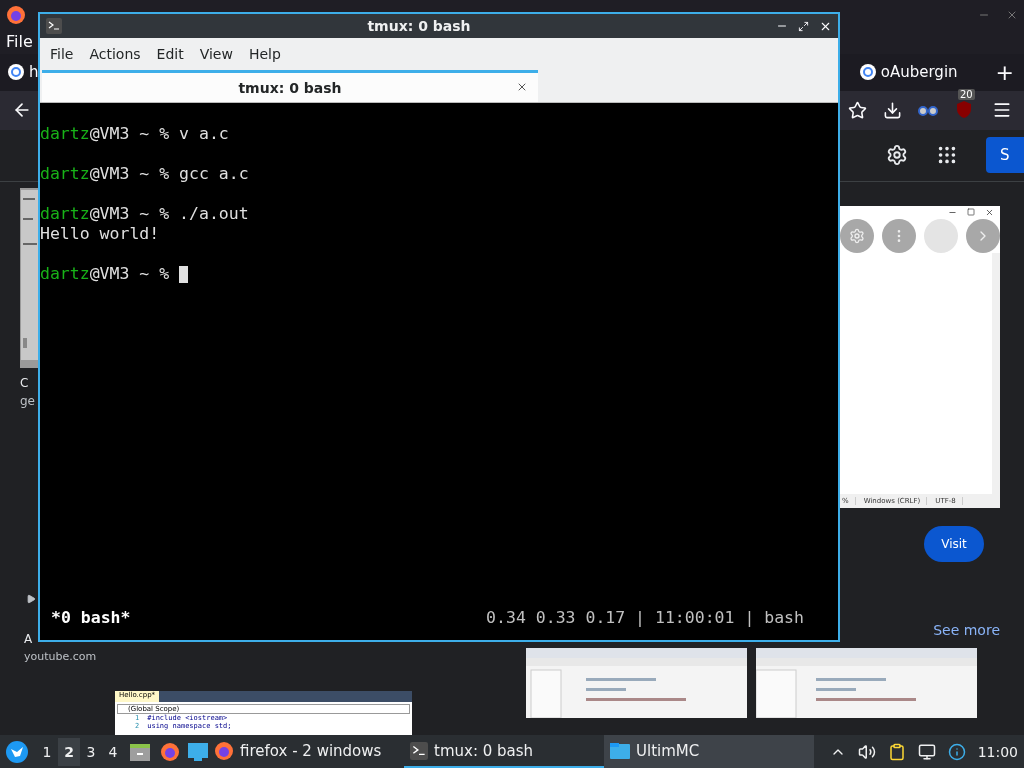 The height and width of the screenshot is (768, 1024). What do you see at coordinates (204, 134) in the screenshot?
I see `command-text: v a.c` at bounding box center [204, 134].